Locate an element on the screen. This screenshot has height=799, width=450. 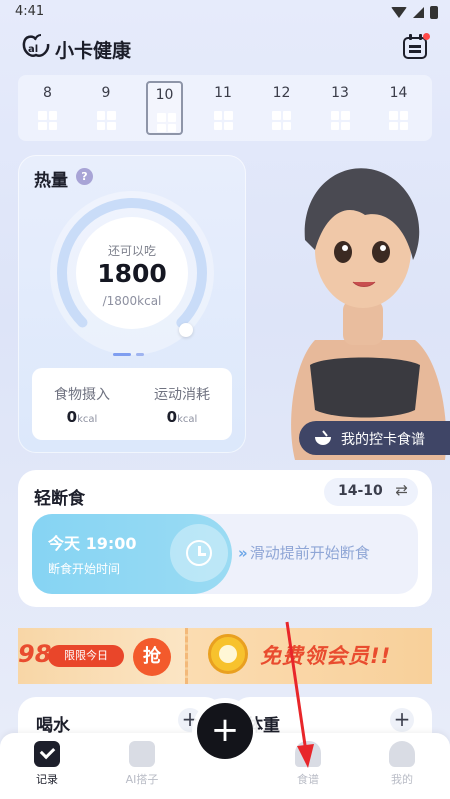
promo-member-section: 免费领会员!! is located at coordinates (308, 656).